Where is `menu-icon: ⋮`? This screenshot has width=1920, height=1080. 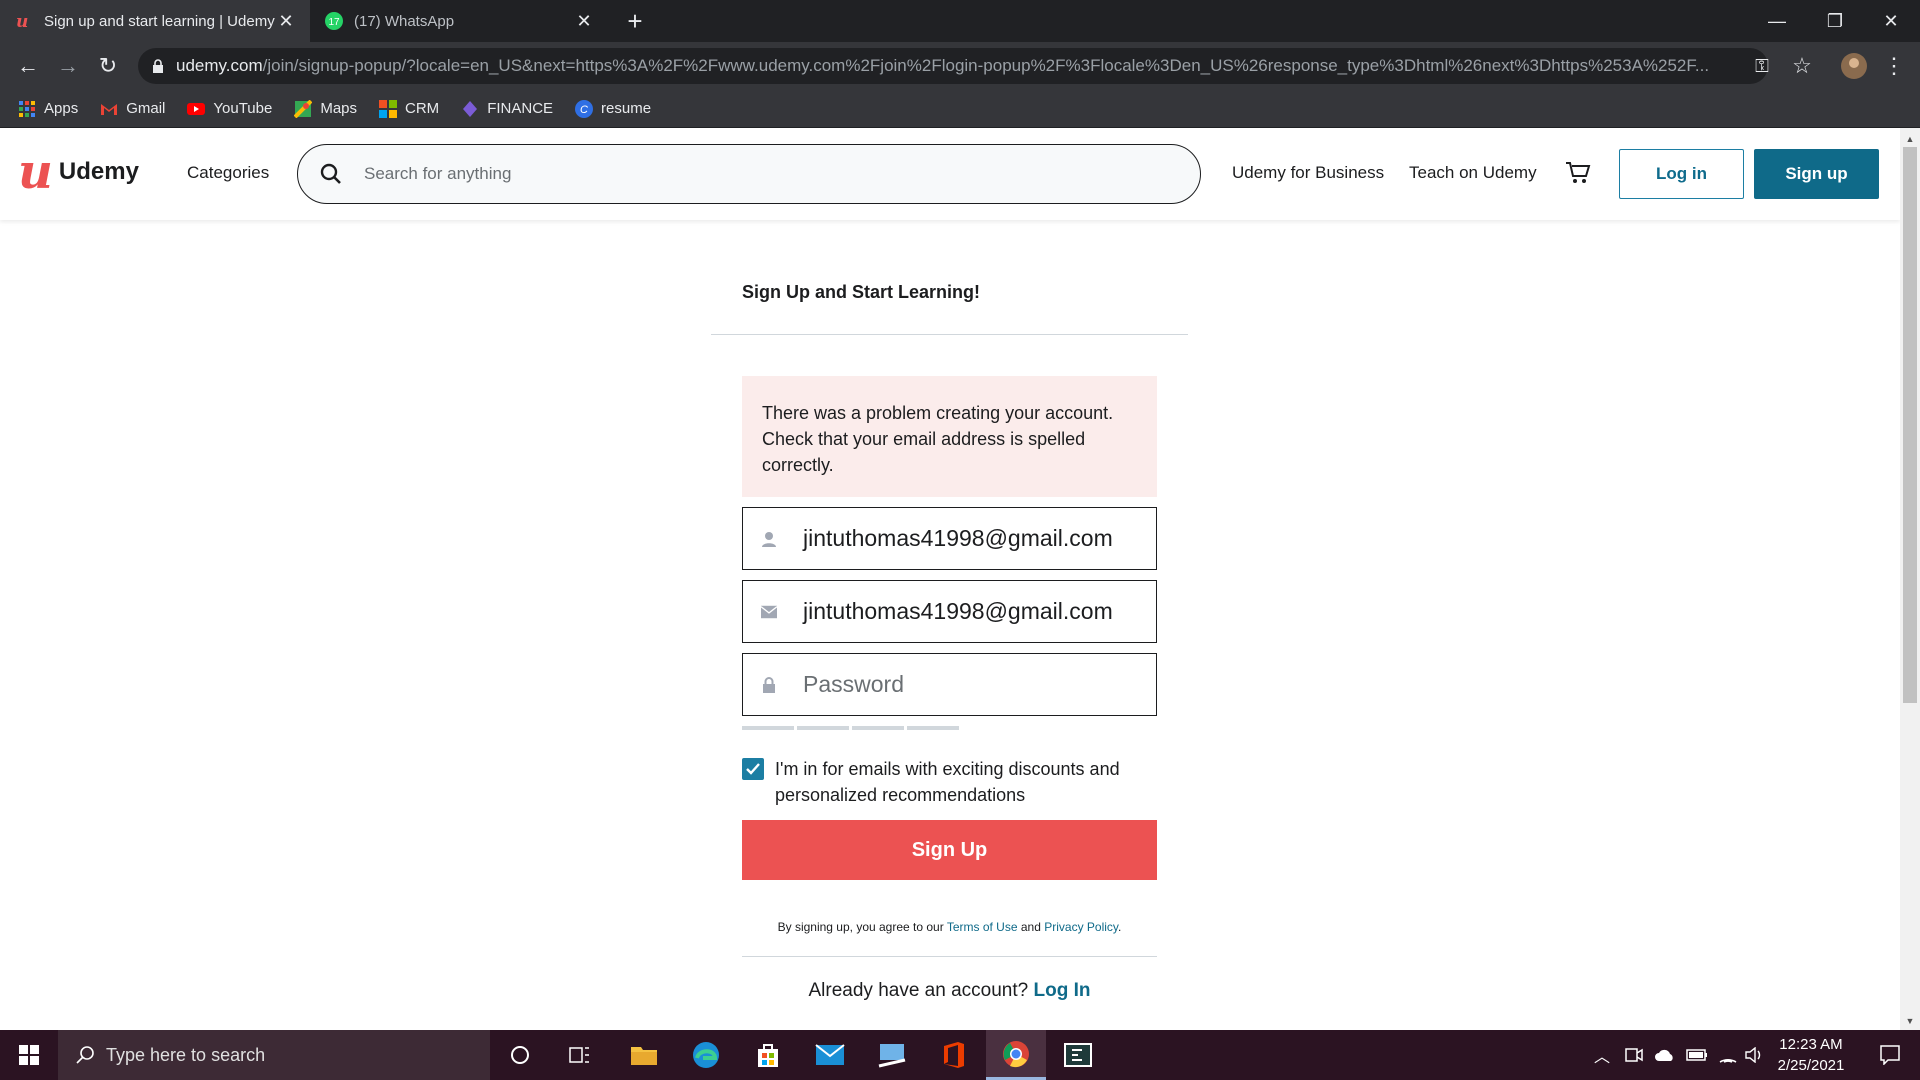
menu-icon: ⋮ is located at coordinates (1894, 66).